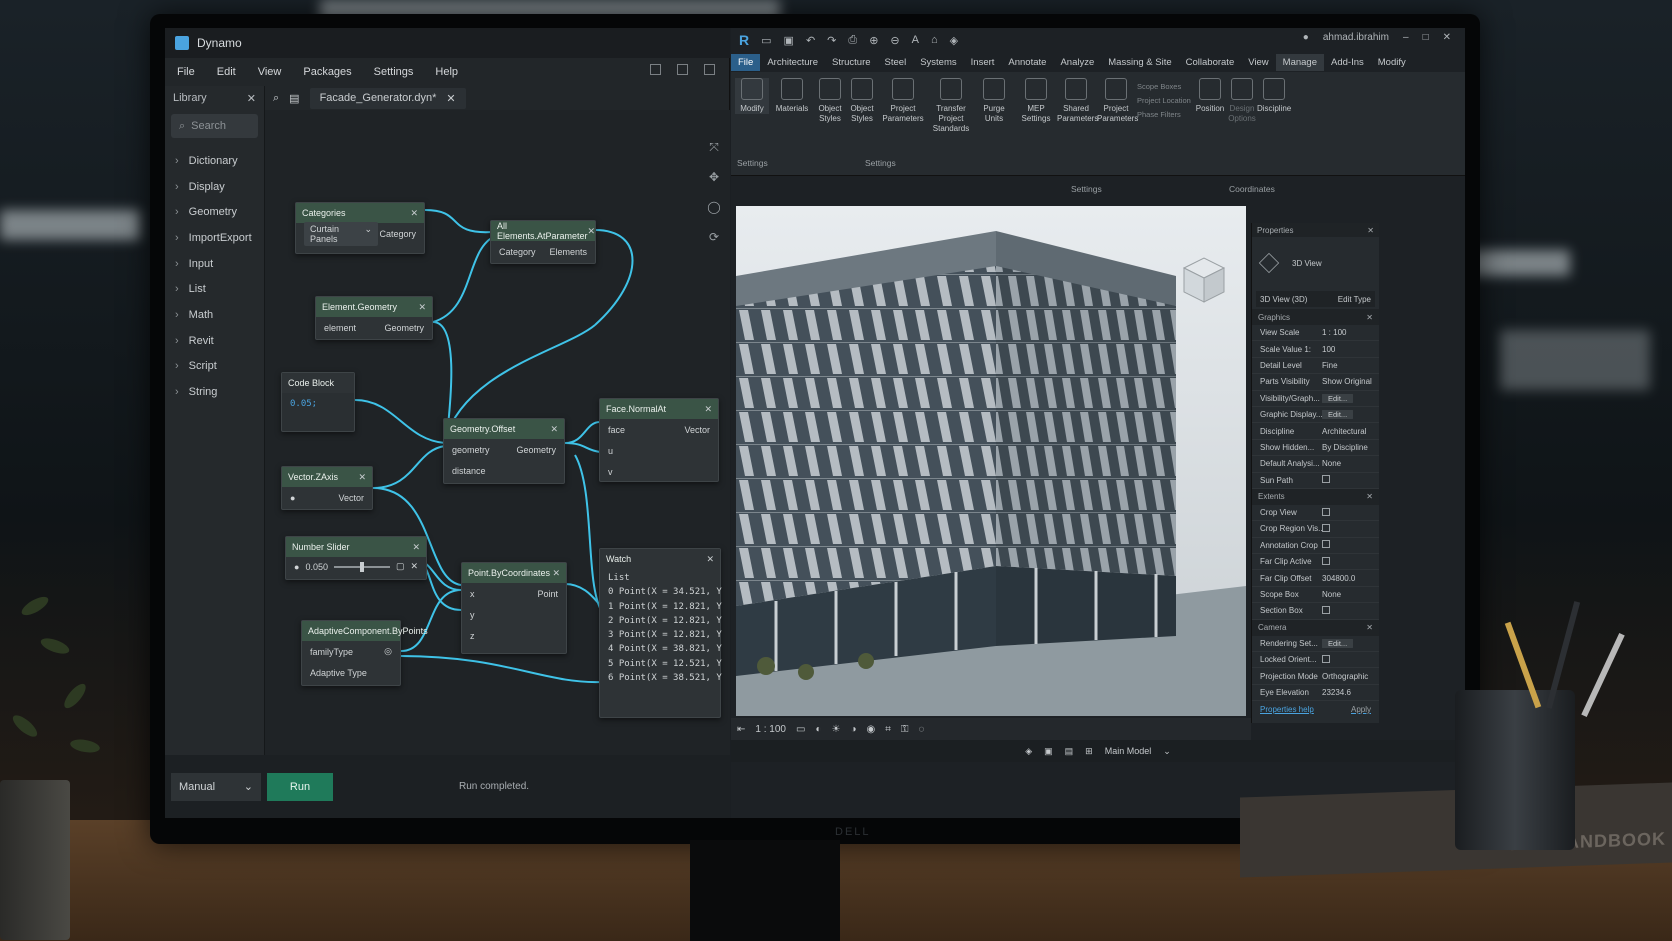  Describe the element at coordinates (1315, 366) in the screenshot. I see `property-row: Detail Level Fine` at that location.